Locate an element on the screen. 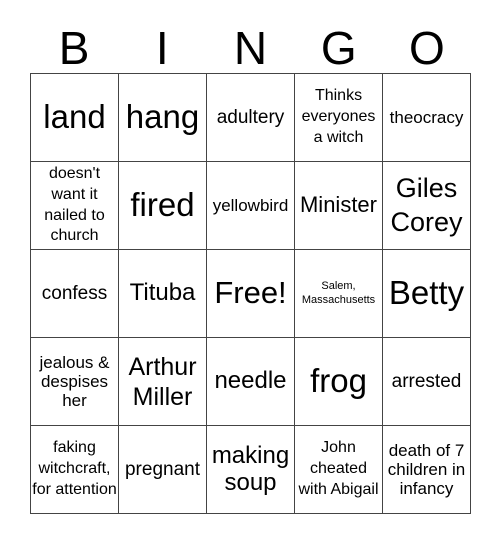 The image size is (500, 544). bingo-cell: Minister is located at coordinates (339, 206).